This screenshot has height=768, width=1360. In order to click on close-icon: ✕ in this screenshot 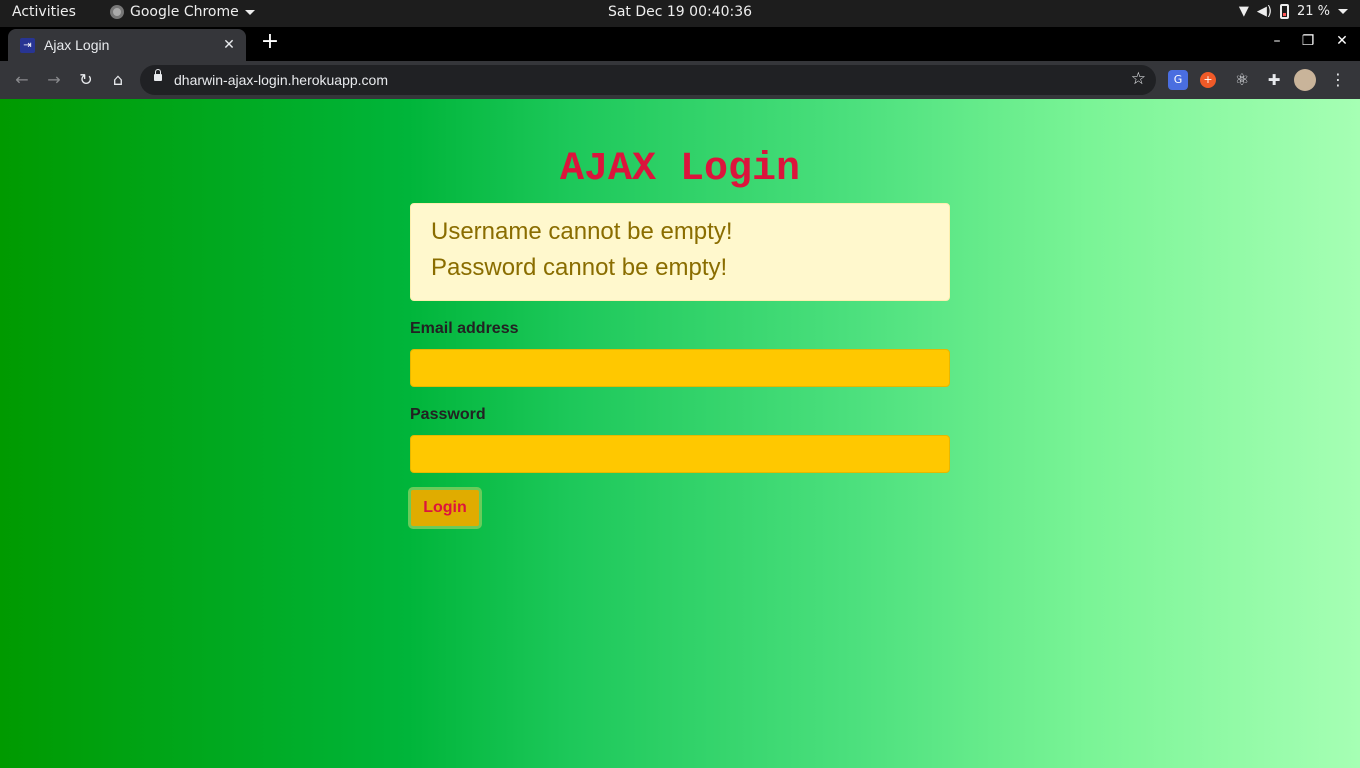, I will do `click(229, 44)`.